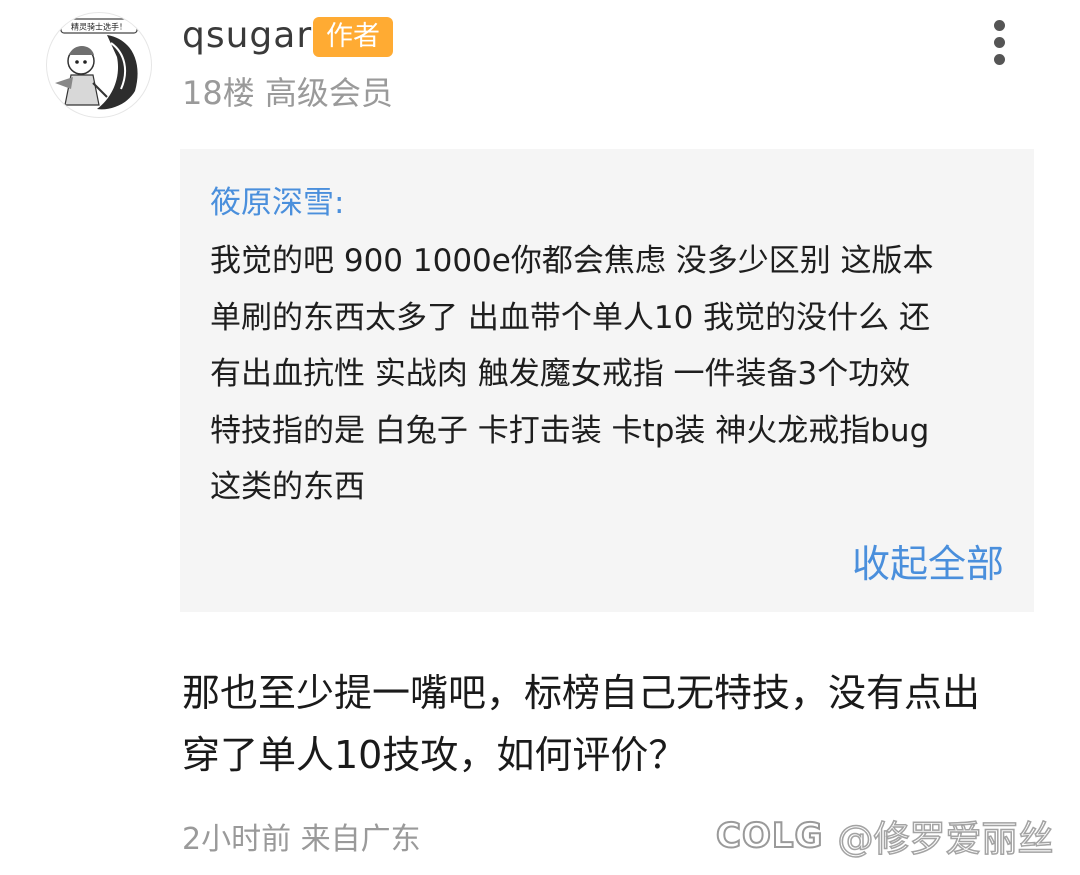 This screenshot has height=875, width=1080. Describe the element at coordinates (570, 317) in the screenshot. I see `quoted-text-line: 单刷的东西太多了 出血带个单人10 我觉的没什么 还` at that location.